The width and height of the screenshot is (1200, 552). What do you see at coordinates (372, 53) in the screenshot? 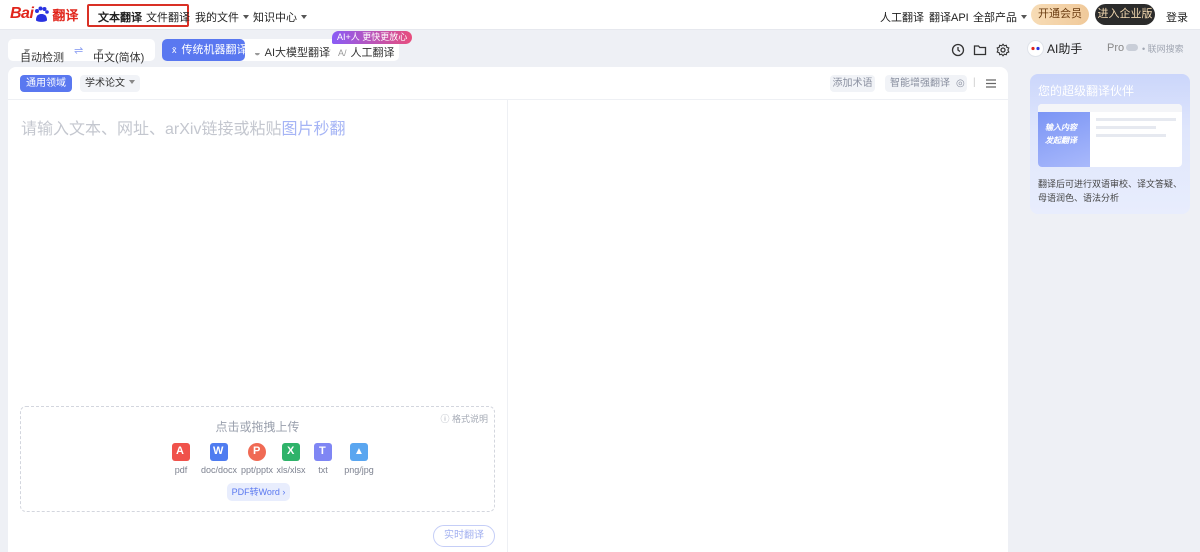
I see `tab-human-label: 人工翻译` at bounding box center [372, 53].